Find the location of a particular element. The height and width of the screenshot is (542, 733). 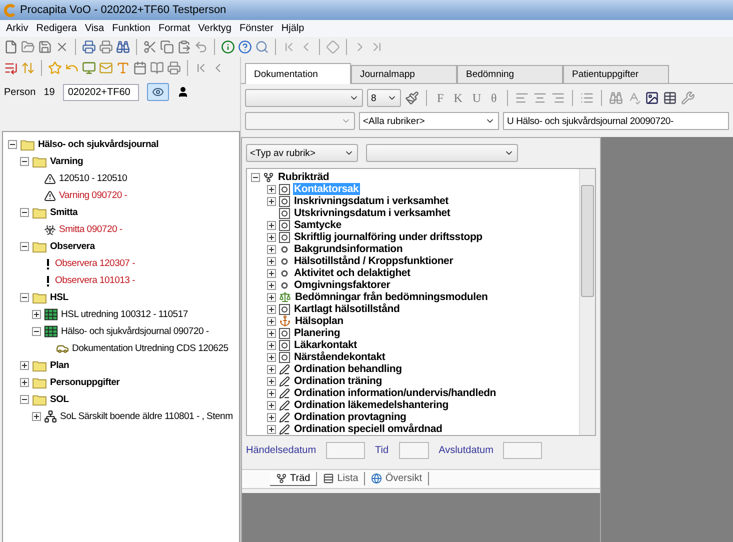

menu-item: Fönster is located at coordinates (257, 28).